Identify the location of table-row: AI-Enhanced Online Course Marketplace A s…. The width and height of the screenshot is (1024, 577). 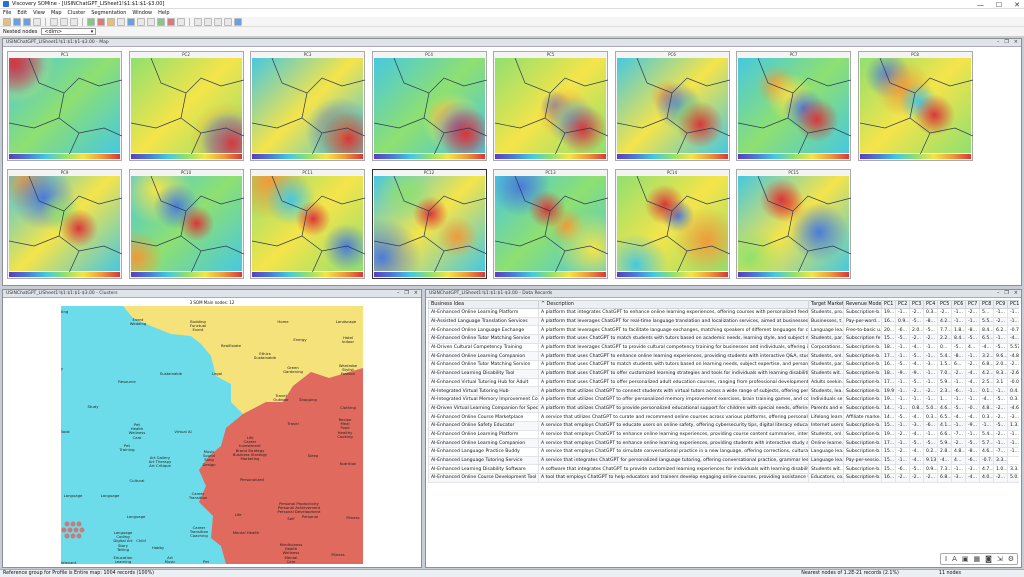
(723, 417).